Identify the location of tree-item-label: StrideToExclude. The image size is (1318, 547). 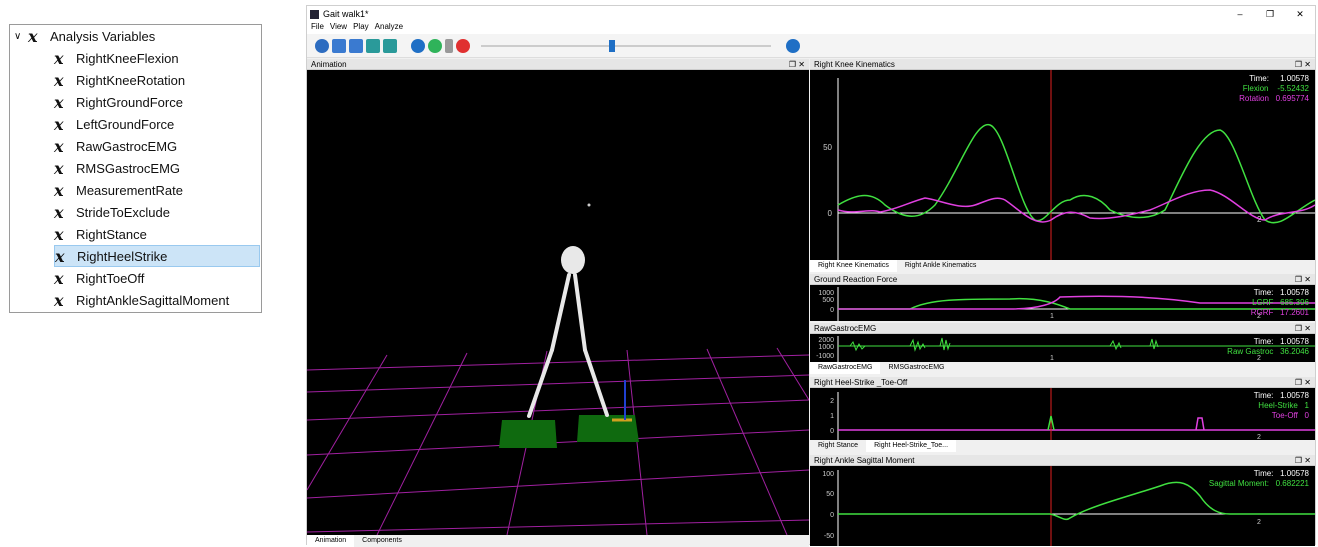
(123, 212).